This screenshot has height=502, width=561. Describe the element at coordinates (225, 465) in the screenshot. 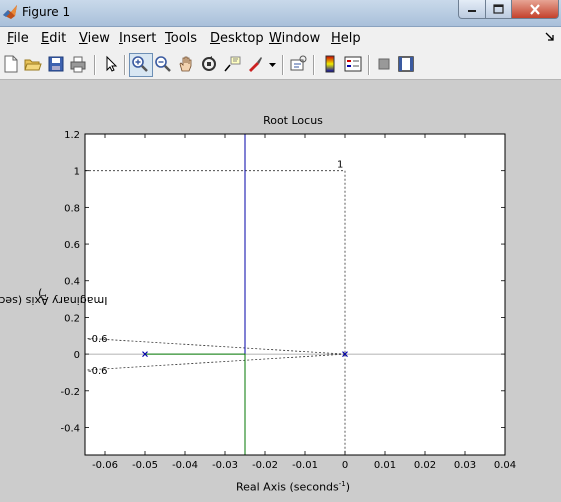

I see `x-tick-label: -0.03` at that location.